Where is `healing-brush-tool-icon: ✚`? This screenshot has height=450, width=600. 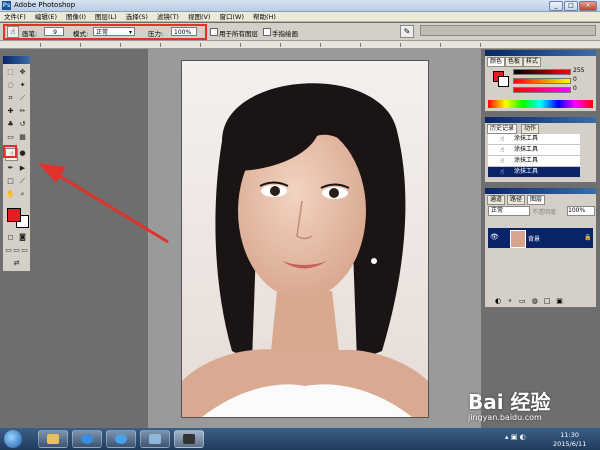
healing-brush-tool-icon: ✚ is located at coordinates (10, 111).